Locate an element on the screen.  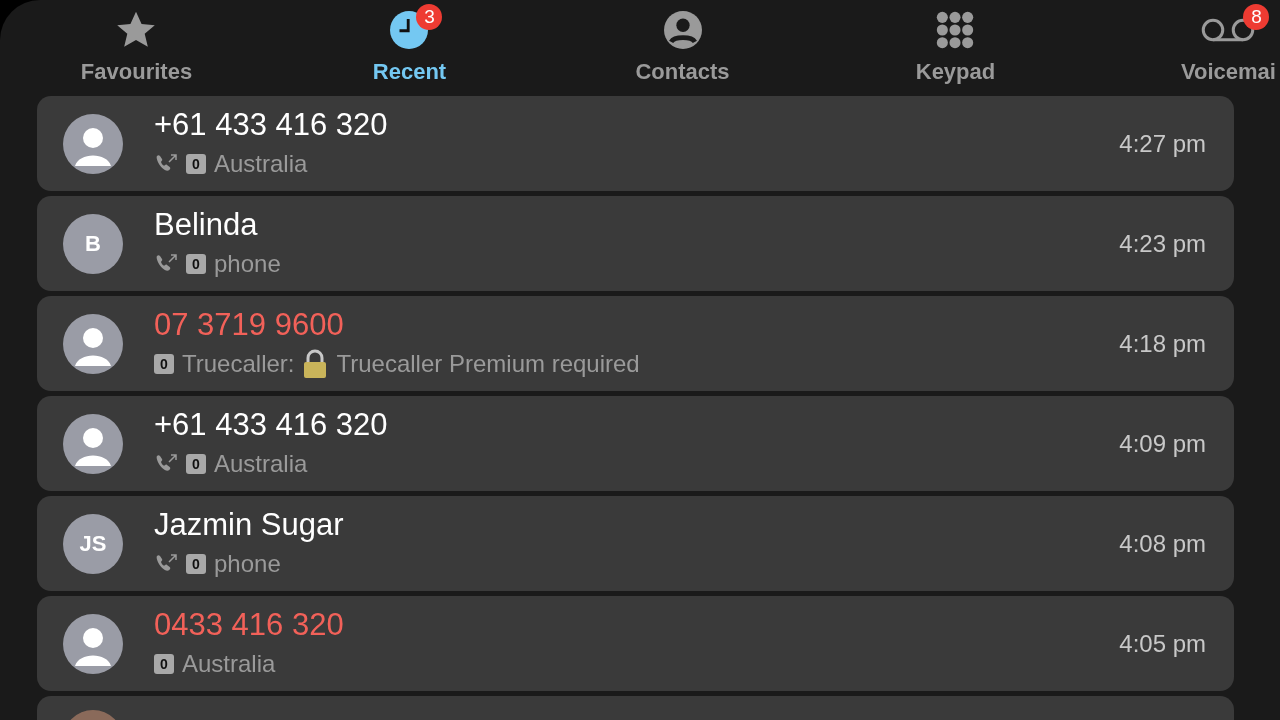
caller-name: Jazmin Sugar is located at coordinates (249, 524).